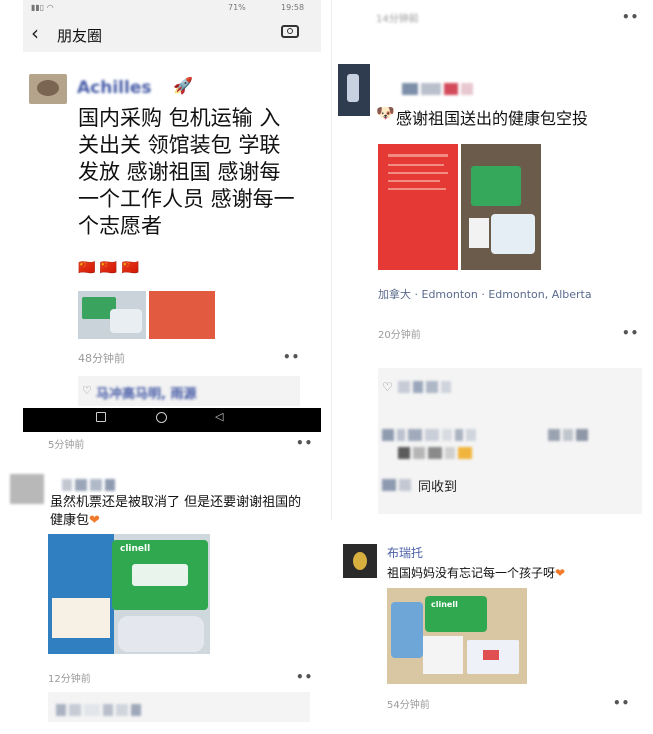  What do you see at coordinates (426, 387) in the screenshot?
I see `likes-pixelated` at bounding box center [426, 387].